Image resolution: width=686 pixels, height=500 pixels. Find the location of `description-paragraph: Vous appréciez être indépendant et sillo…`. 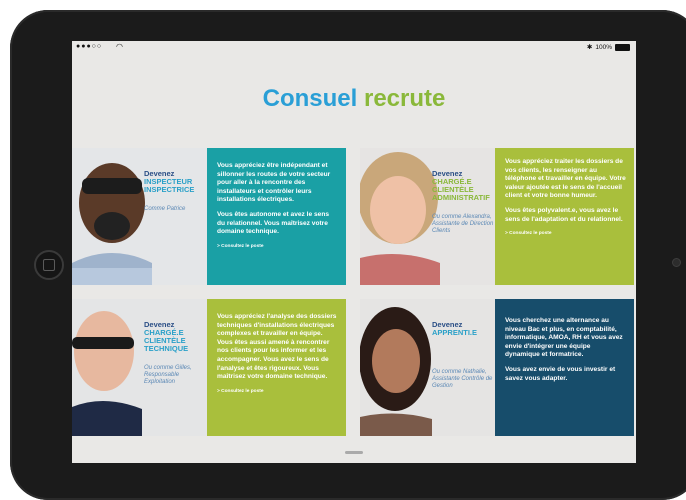

description-paragraph: Vous appréciez être indépendant et sillo… is located at coordinates (274, 183).